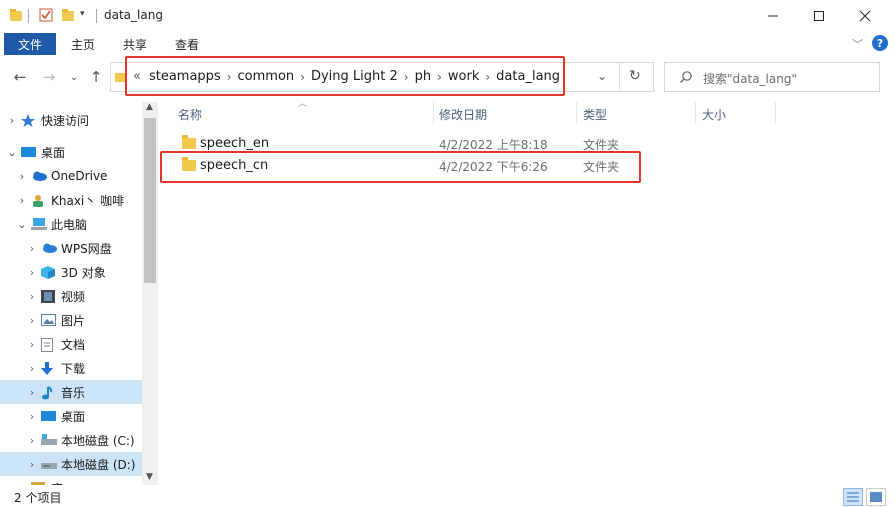  What do you see at coordinates (234, 143) in the screenshot?
I see `file-name: speech_en` at bounding box center [234, 143].